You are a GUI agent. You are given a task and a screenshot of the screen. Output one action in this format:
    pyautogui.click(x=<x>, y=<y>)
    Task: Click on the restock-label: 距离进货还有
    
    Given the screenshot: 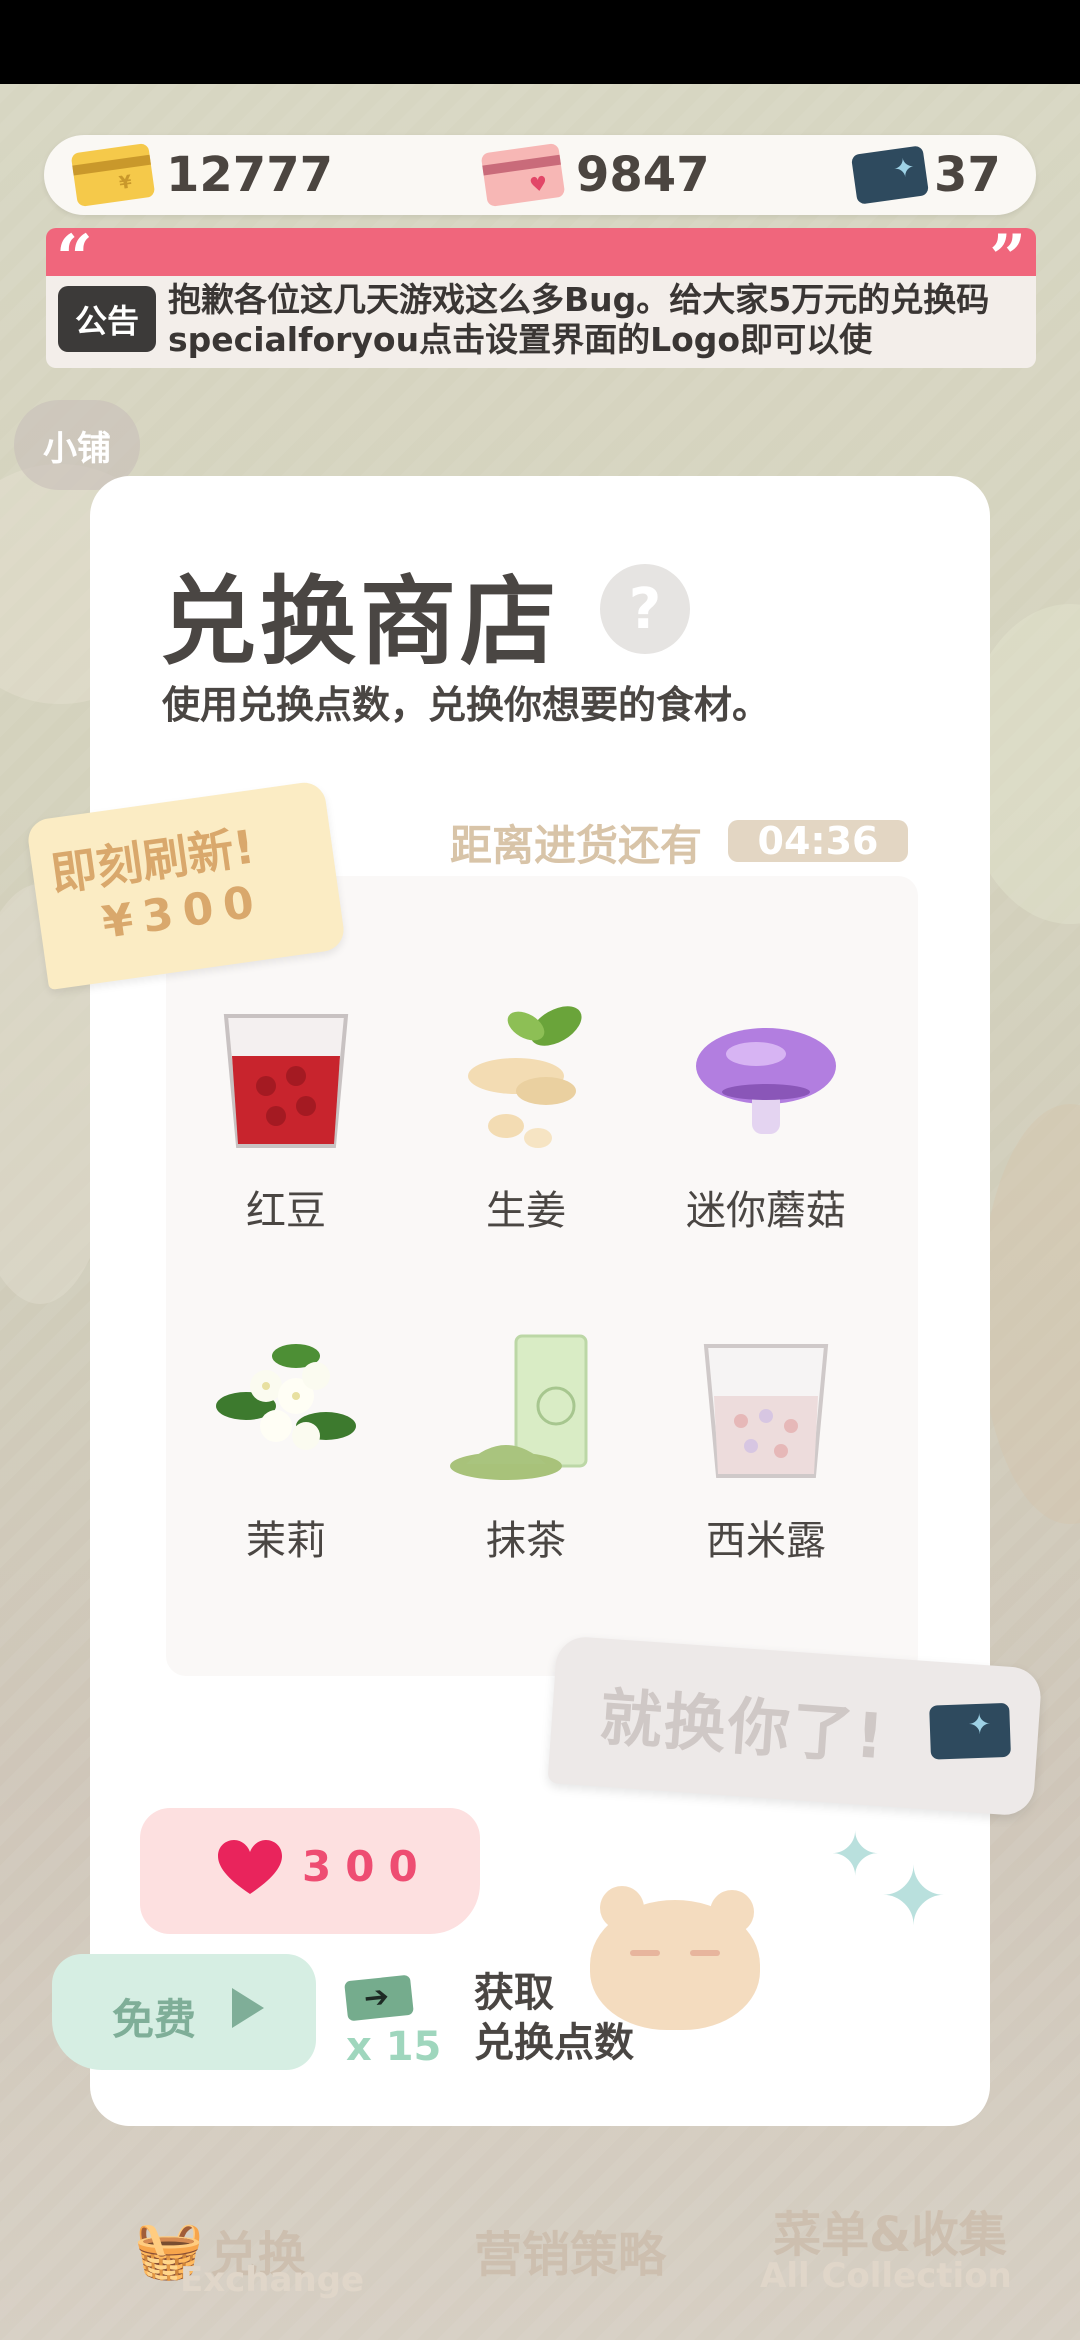 What is the action you would take?
    pyautogui.click(x=576, y=845)
    